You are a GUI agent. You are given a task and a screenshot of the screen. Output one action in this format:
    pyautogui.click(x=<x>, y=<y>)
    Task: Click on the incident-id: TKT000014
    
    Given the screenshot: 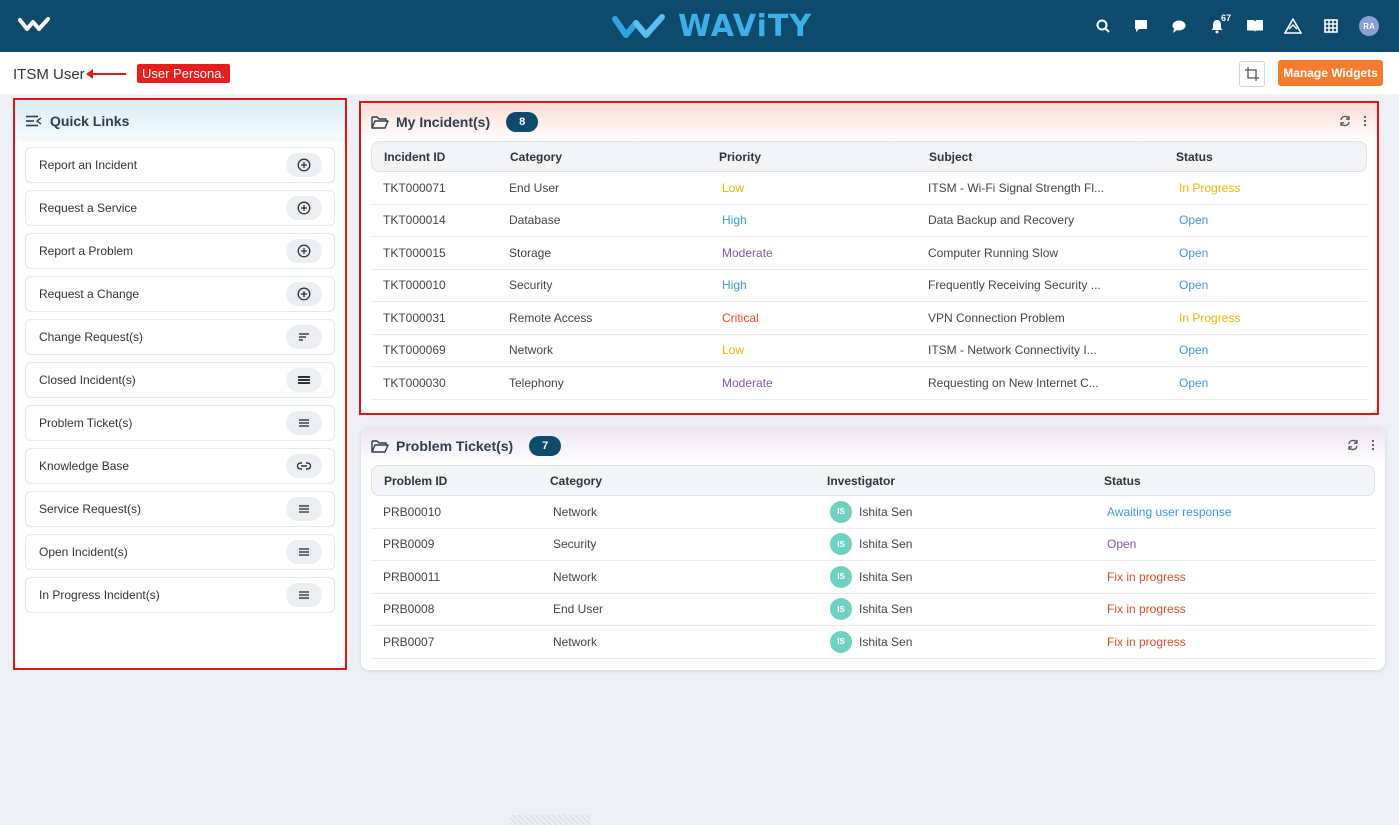 What is the action you would take?
    pyautogui.click(x=434, y=220)
    